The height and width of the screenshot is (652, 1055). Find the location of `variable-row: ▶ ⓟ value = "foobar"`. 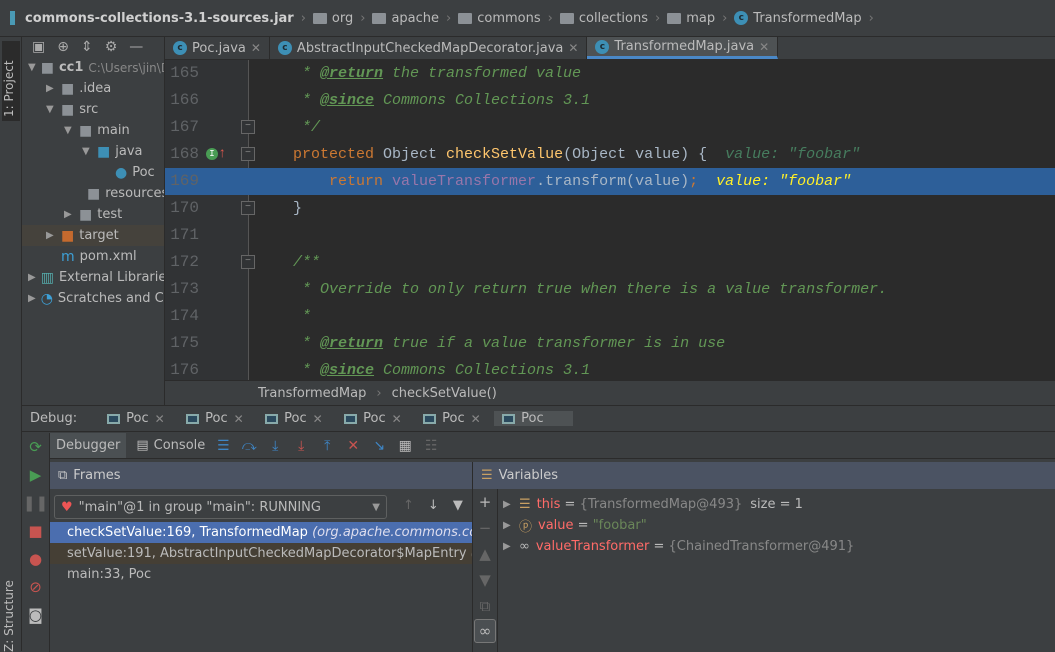

variable-row: ▶ ⓟ value = "foobar" is located at coordinates (764, 525).